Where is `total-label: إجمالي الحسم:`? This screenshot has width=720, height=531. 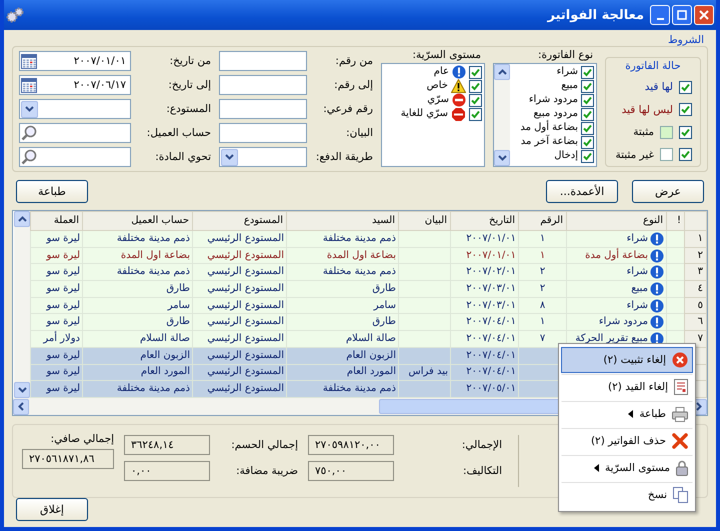
total-label: إجمالي الحسم: is located at coordinates (264, 445).